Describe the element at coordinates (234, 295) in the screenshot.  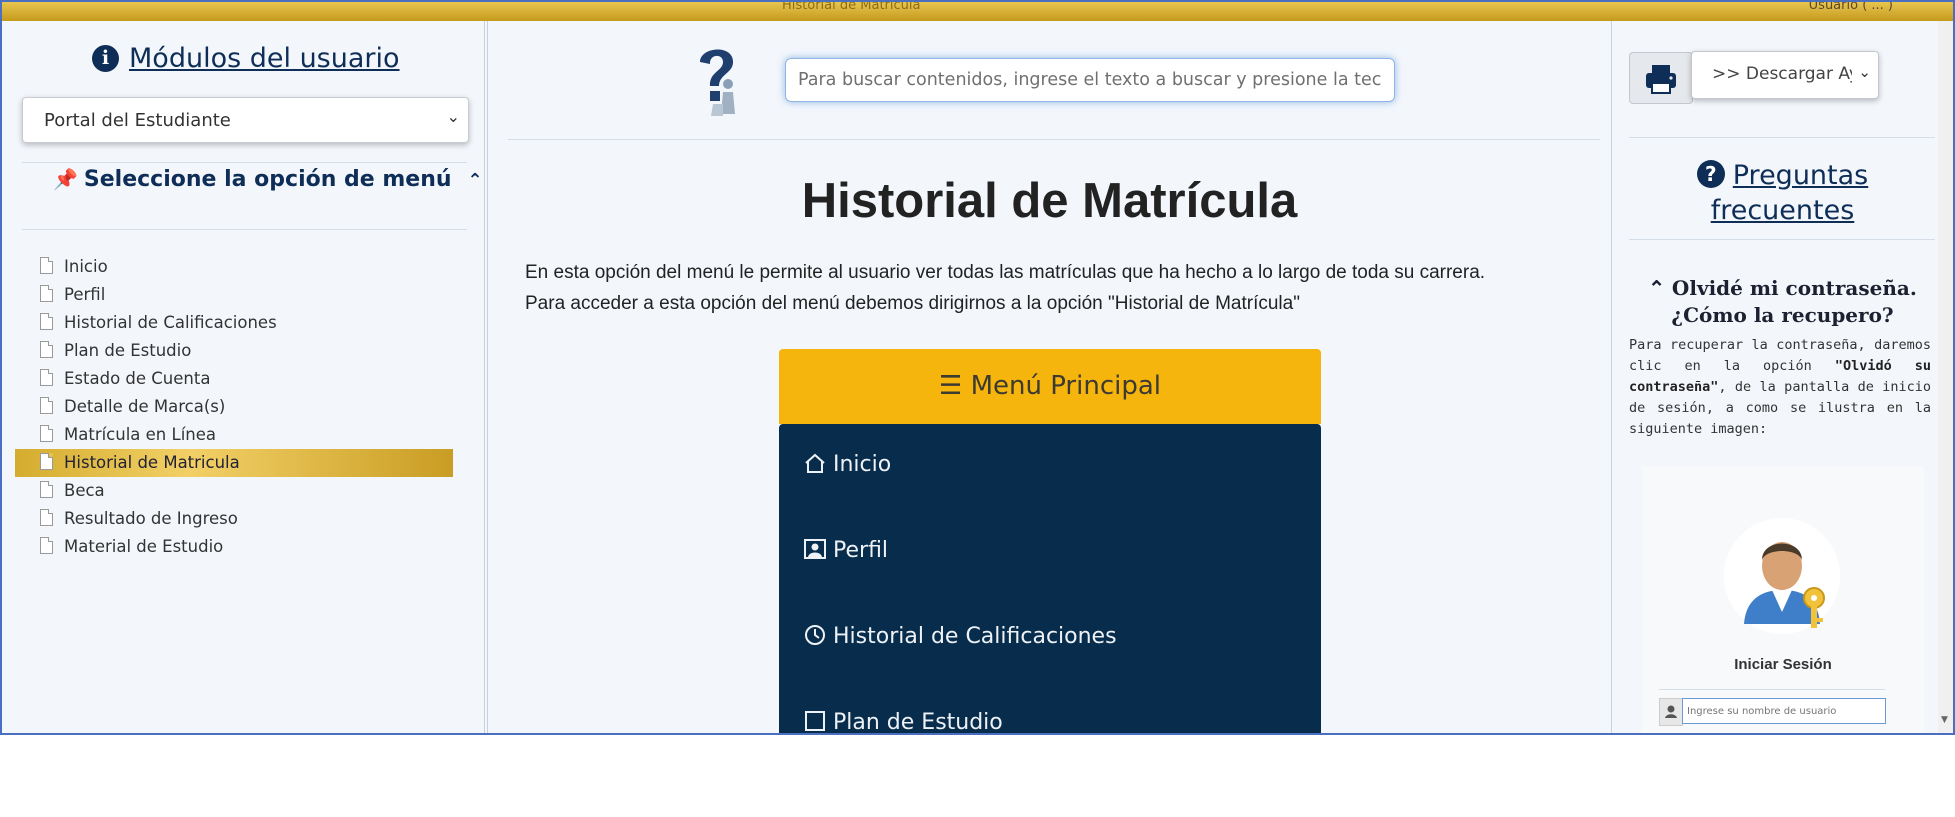
I see `sidebar-menu-item: Perfil` at that location.